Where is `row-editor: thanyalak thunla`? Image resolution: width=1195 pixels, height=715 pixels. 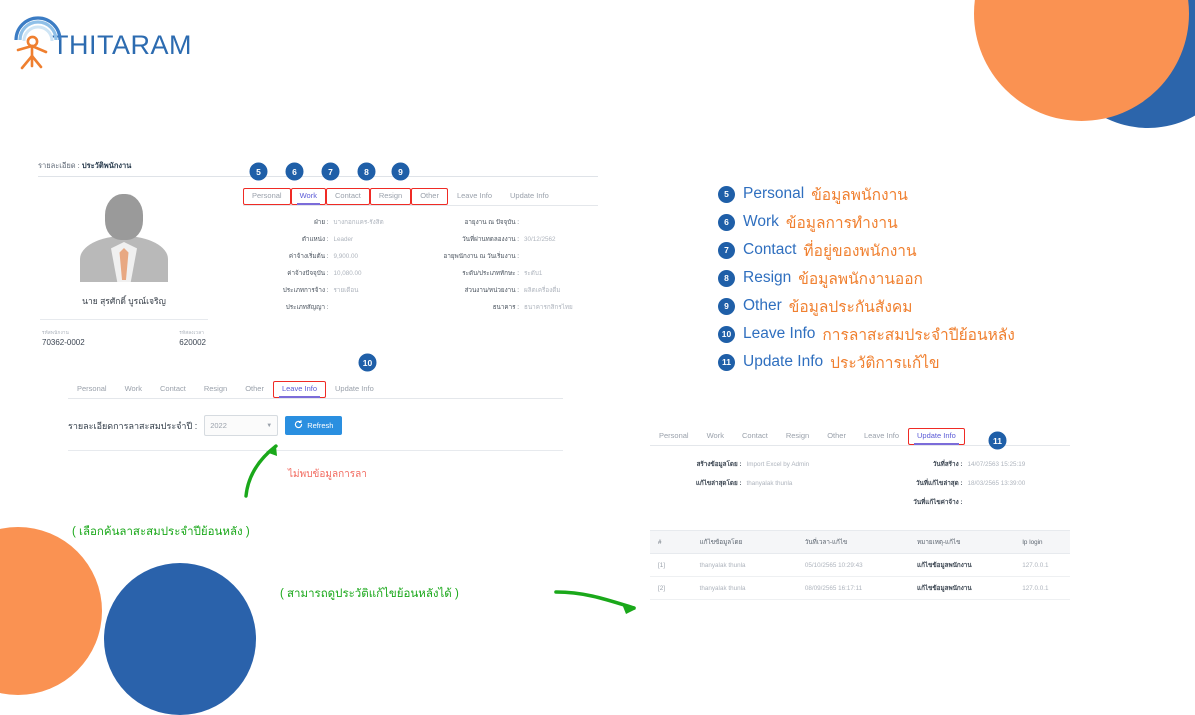 row-editor: thanyalak thunla is located at coordinates (744, 588).